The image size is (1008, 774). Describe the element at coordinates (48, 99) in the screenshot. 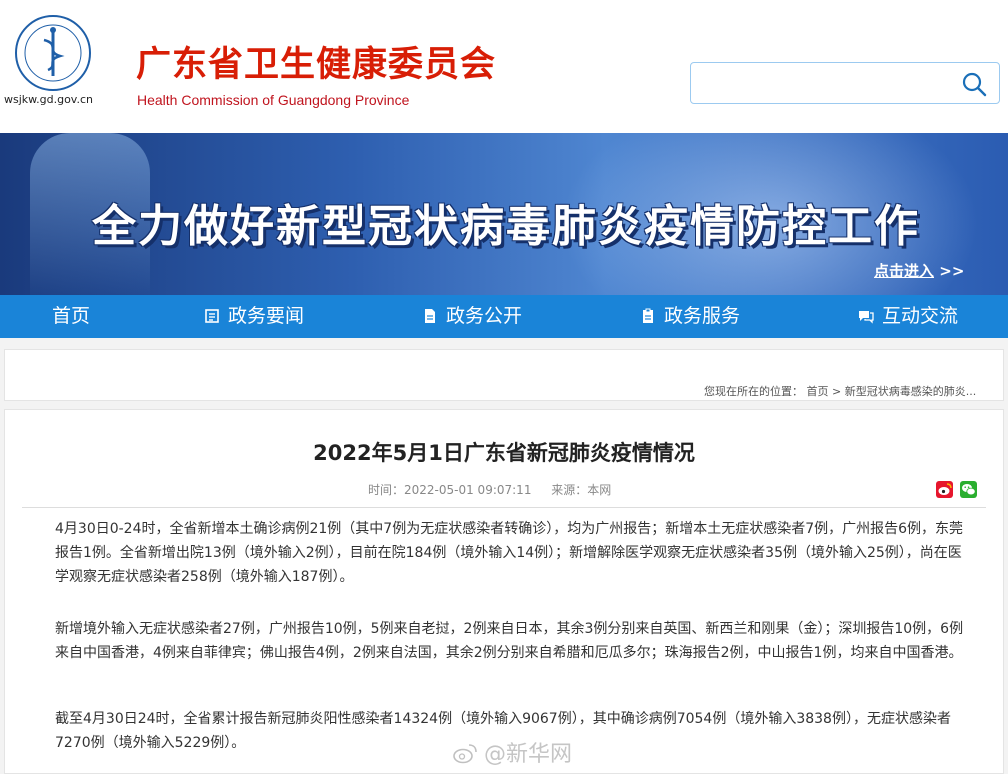

I see `site-domain: wsjkw.gd.gov.cn` at that location.